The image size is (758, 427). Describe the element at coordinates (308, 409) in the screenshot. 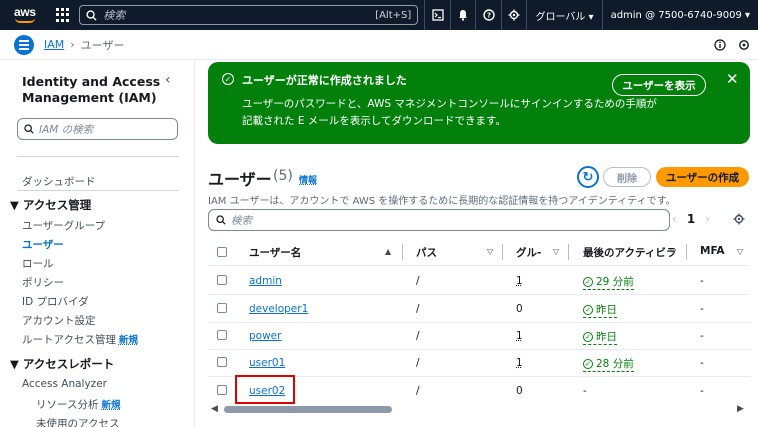

I see `scrollbar-thumb` at that location.